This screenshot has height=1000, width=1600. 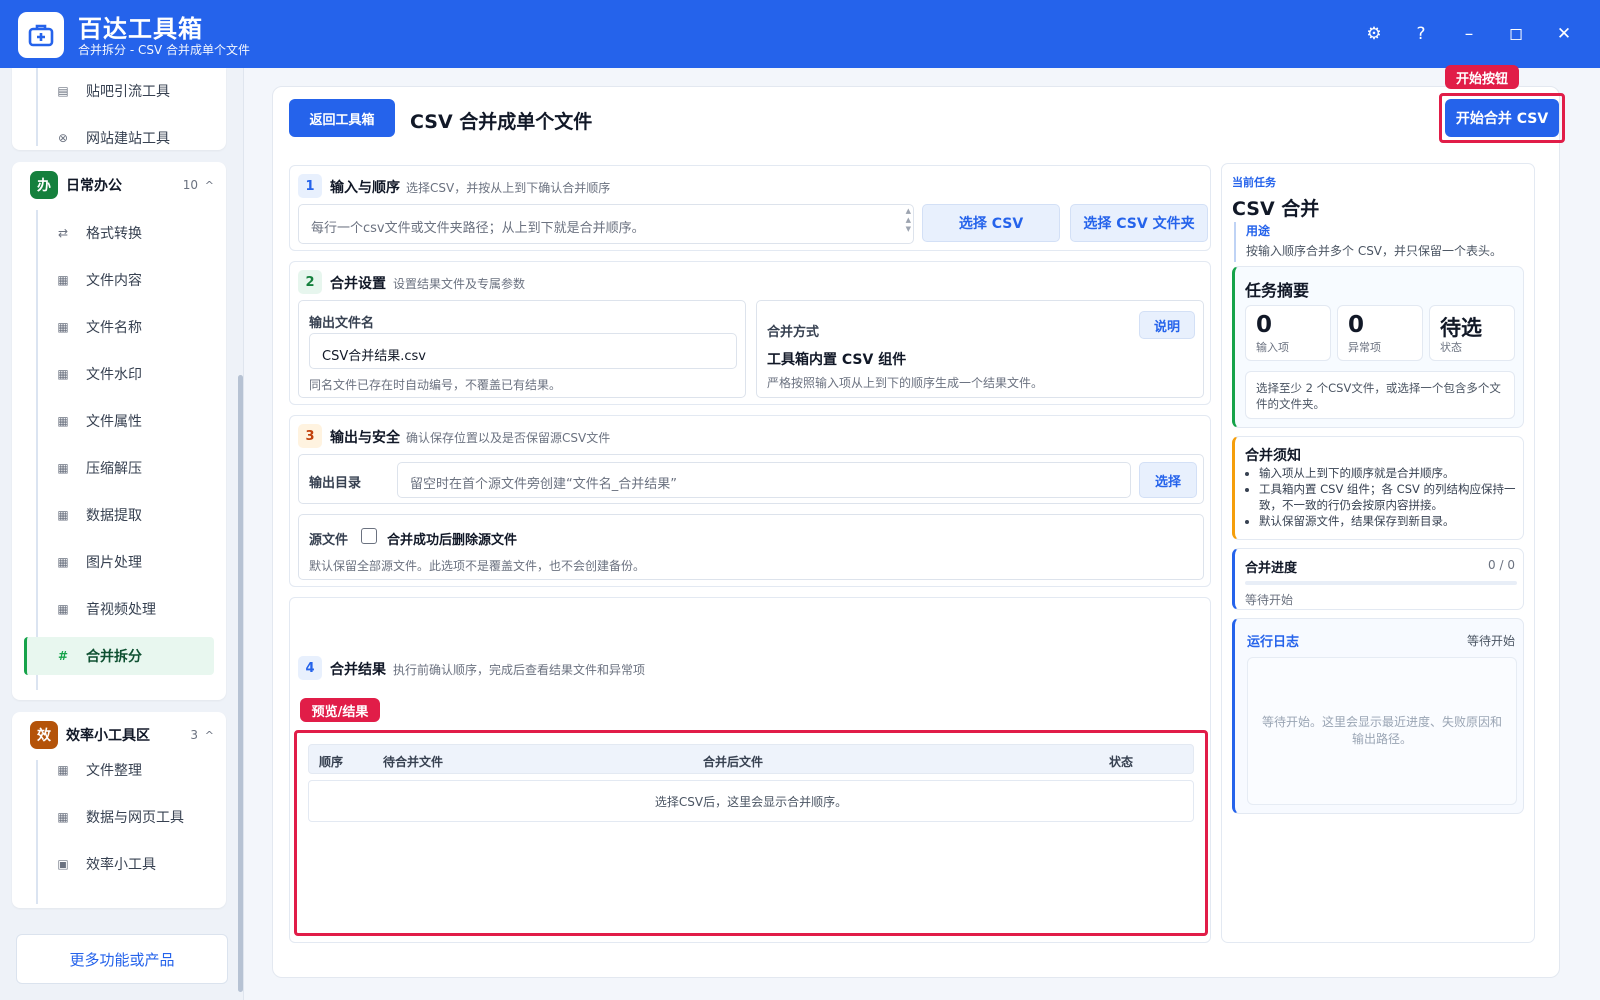 I want to click on title-bar: 百达工具箱 合并拆分 - CSV 合并成单个文件 ⚙ ? – ◻ ✕, so click(x=800, y=34).